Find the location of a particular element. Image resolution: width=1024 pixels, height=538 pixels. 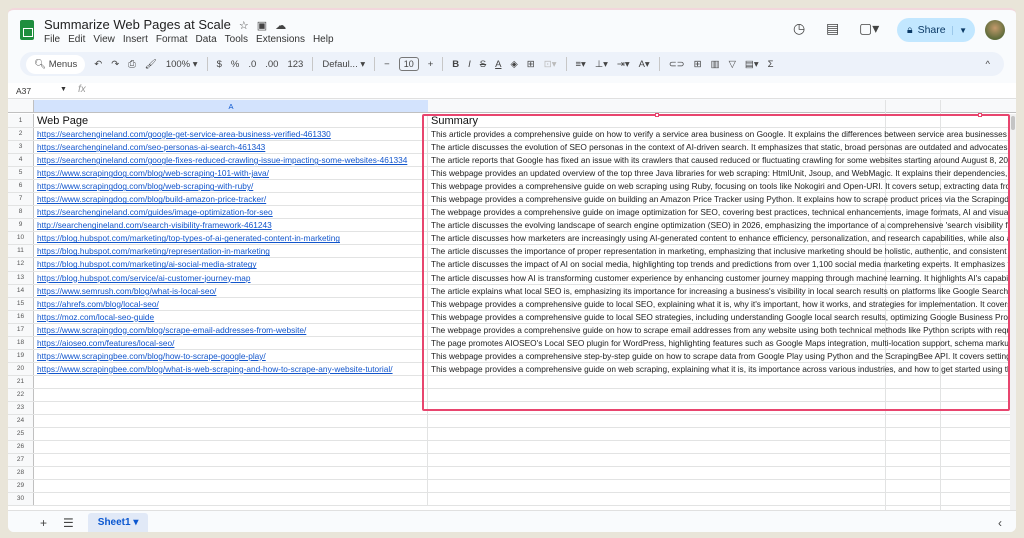

row-header: 30 is located at coordinates (21, 499).